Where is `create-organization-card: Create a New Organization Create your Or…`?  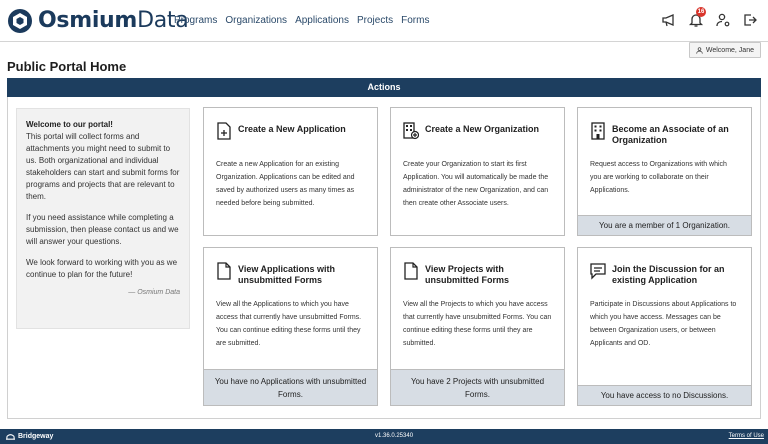 create-organization-card: Create a New Organization Create your Or… is located at coordinates (477, 171).